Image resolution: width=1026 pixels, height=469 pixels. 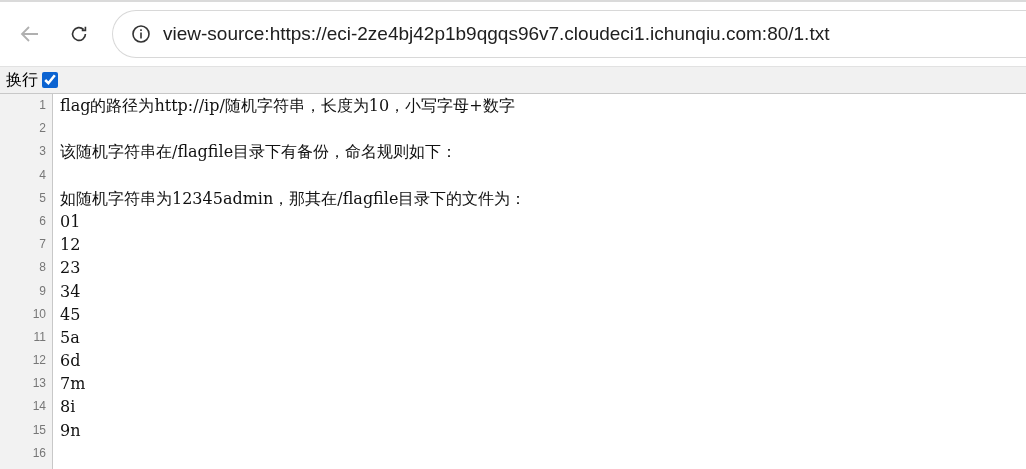 I want to click on line-number: 8, so click(x=42, y=267).